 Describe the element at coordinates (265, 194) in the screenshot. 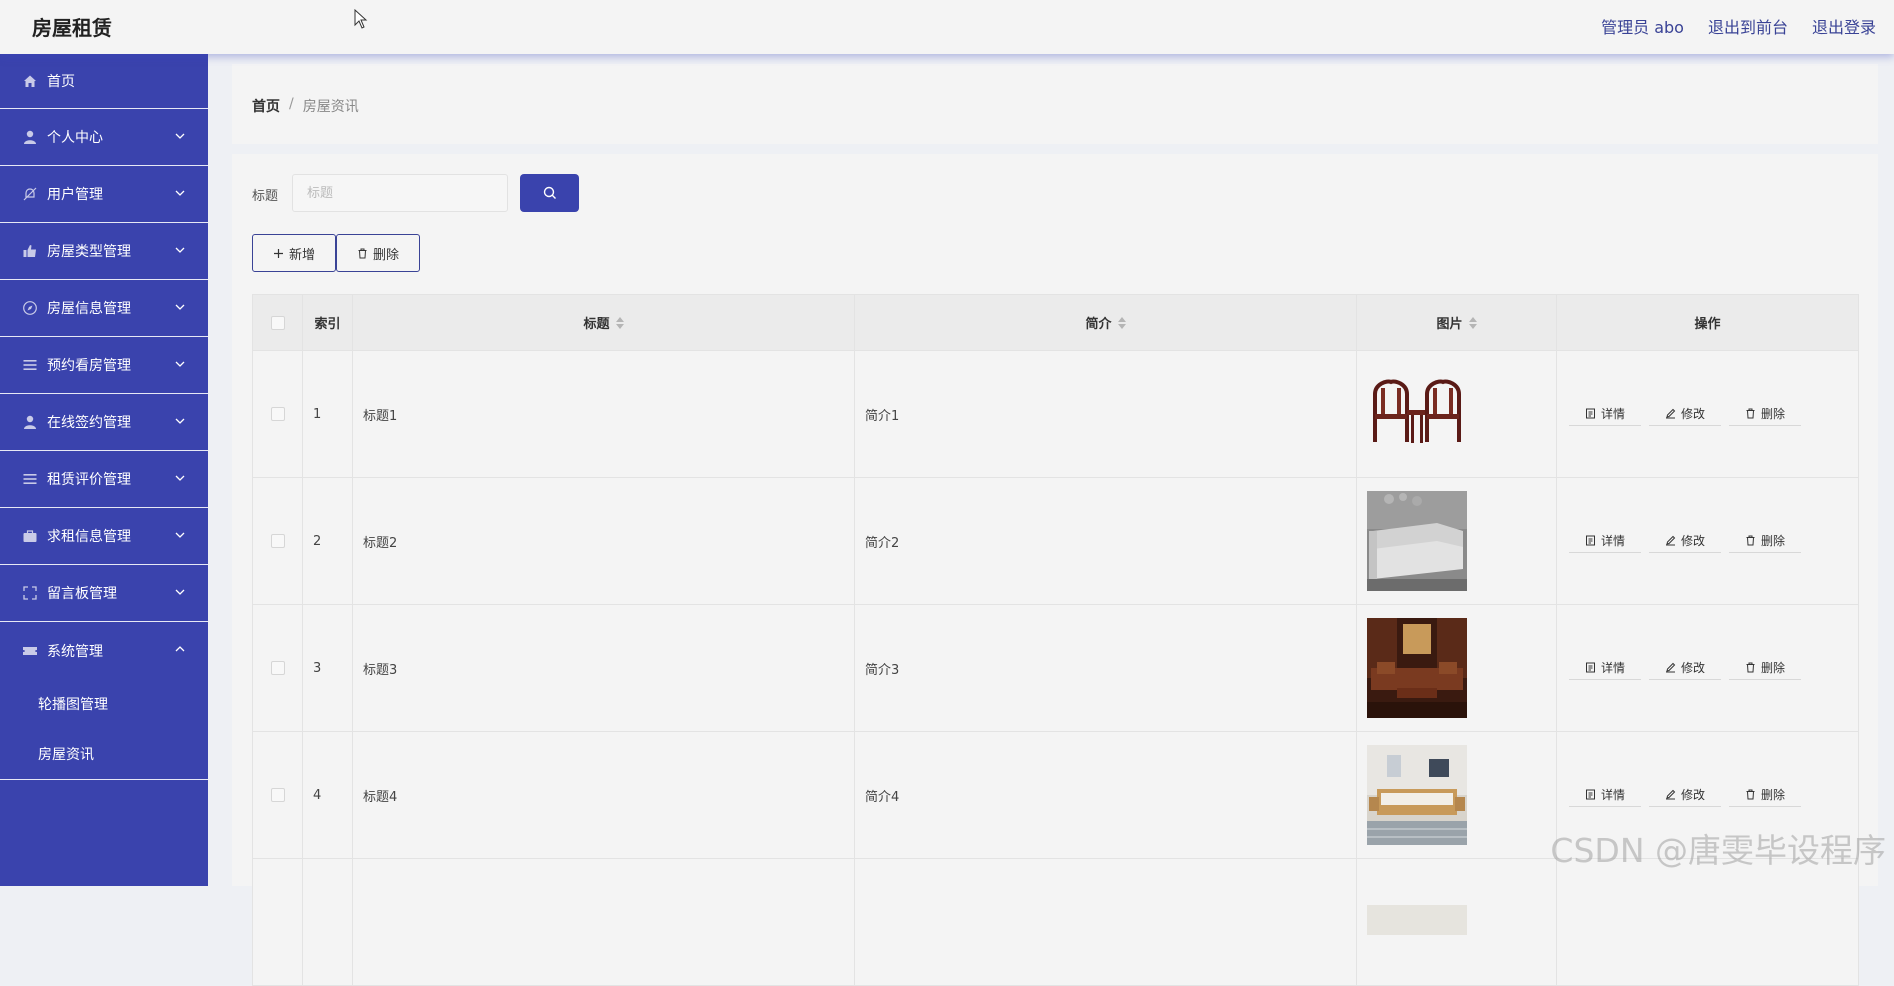

I see `search-label: 标题` at that location.